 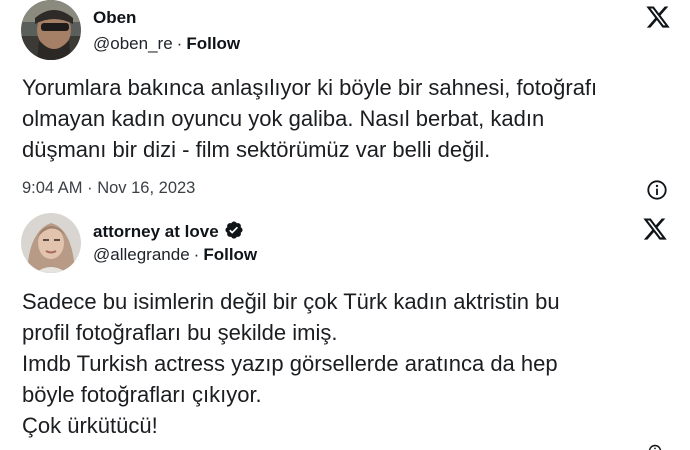 I want to click on handle-line: @oben_re · Follow, so click(x=166, y=44).